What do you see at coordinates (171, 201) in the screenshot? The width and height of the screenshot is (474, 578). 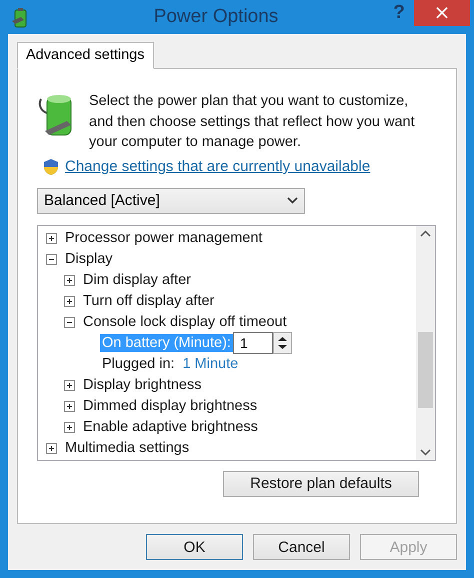 I see `plan-dropdown: Balanced [Active]` at bounding box center [171, 201].